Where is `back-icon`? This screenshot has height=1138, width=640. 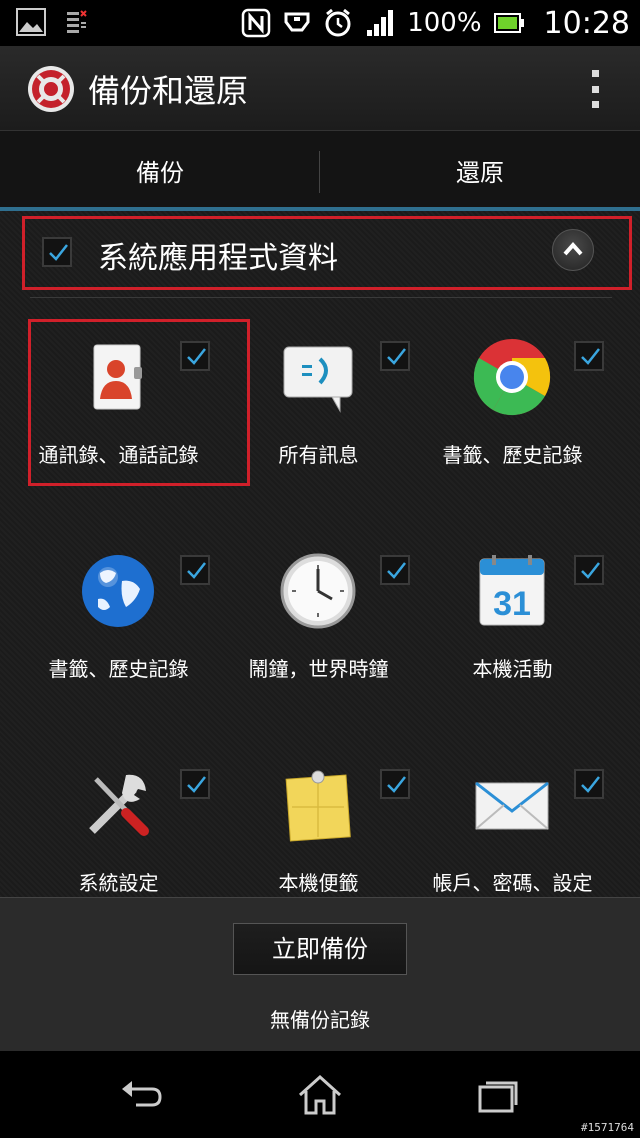
back-icon is located at coordinates (142, 1095).